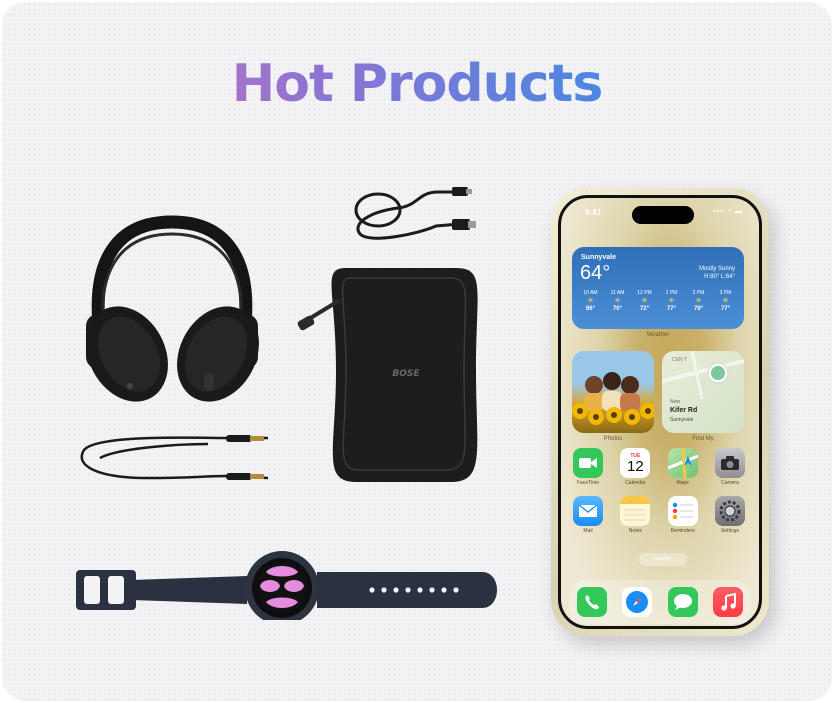  What do you see at coordinates (588, 483) in the screenshot?
I see `app-label: FaceTime` at bounding box center [588, 483].